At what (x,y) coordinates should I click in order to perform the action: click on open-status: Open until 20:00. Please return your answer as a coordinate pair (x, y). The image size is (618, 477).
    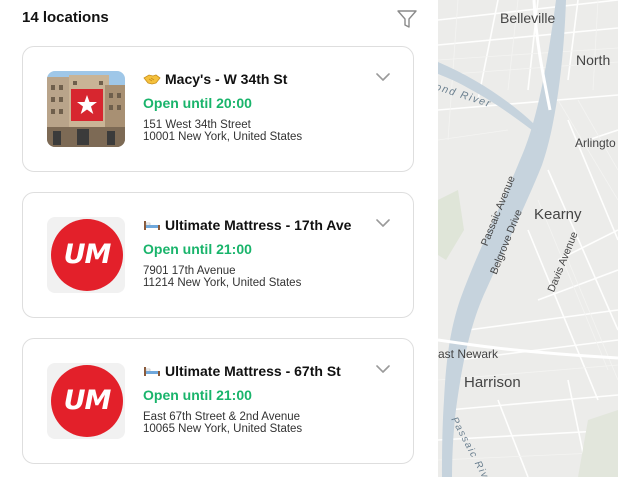
    Looking at the image, I should click on (197, 103).